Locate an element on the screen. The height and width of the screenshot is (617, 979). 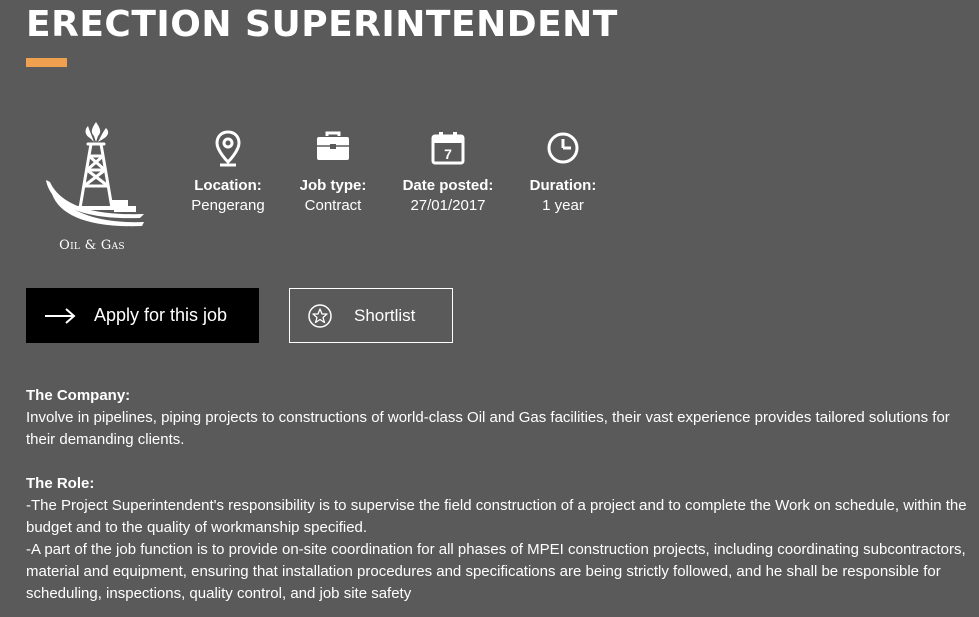
sector-badge: Oil & Gas is located at coordinates (96, 190).